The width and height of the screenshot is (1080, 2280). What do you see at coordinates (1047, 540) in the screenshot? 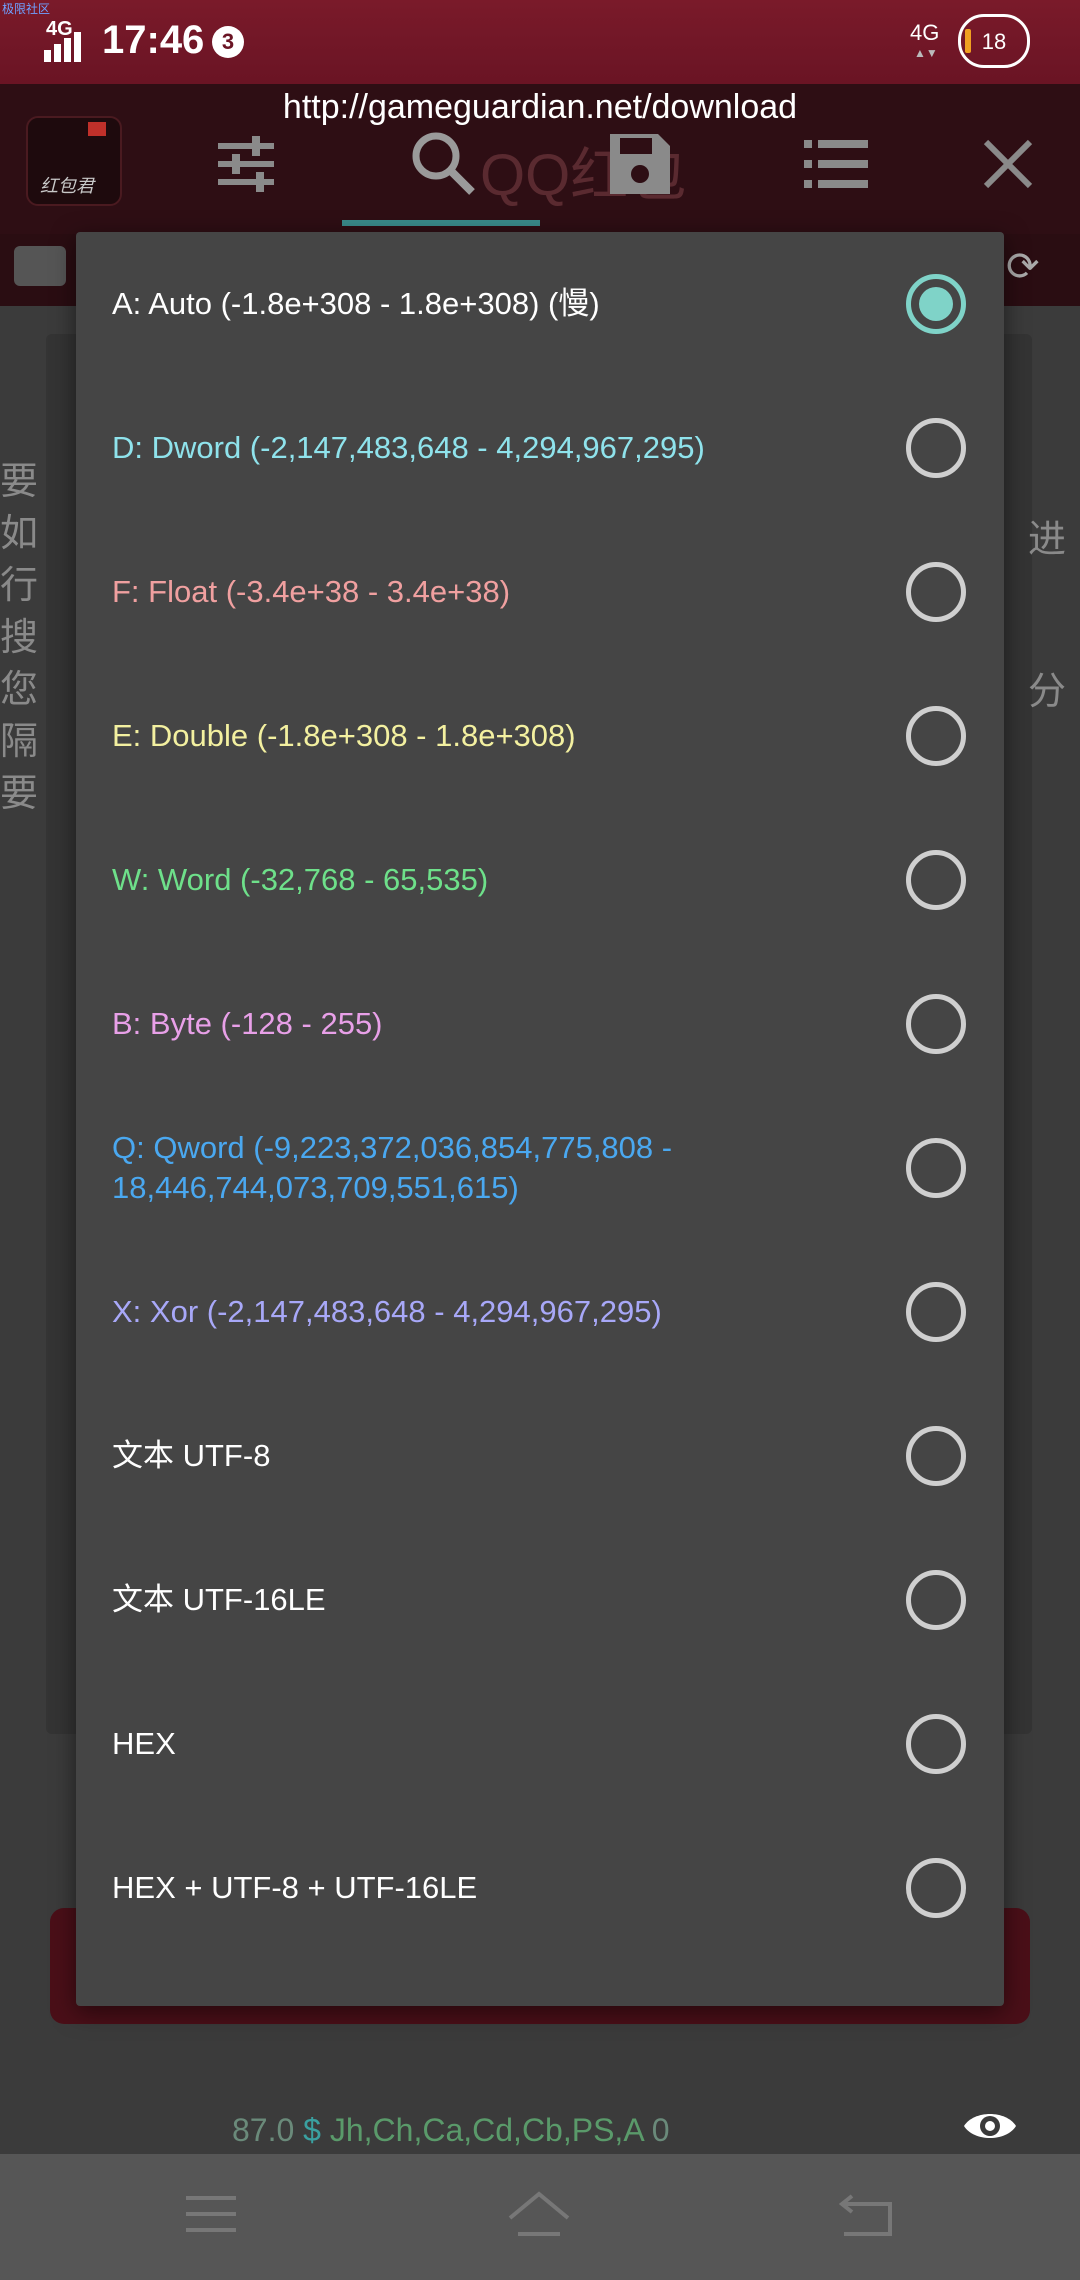
I see `background-right-text: 进` at bounding box center [1047, 540].